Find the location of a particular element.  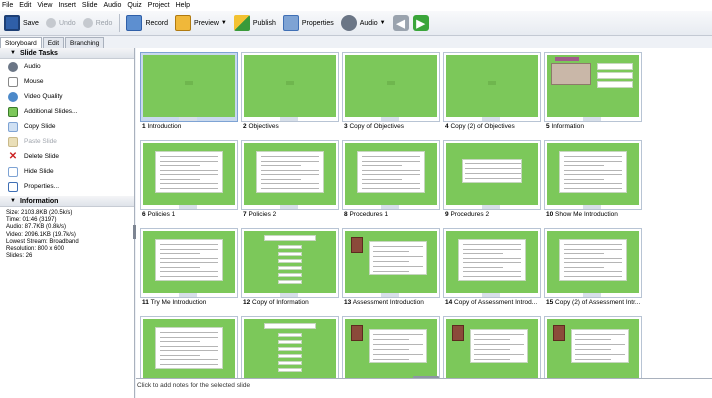

tab-edit: Edit is located at coordinates (53, 42).